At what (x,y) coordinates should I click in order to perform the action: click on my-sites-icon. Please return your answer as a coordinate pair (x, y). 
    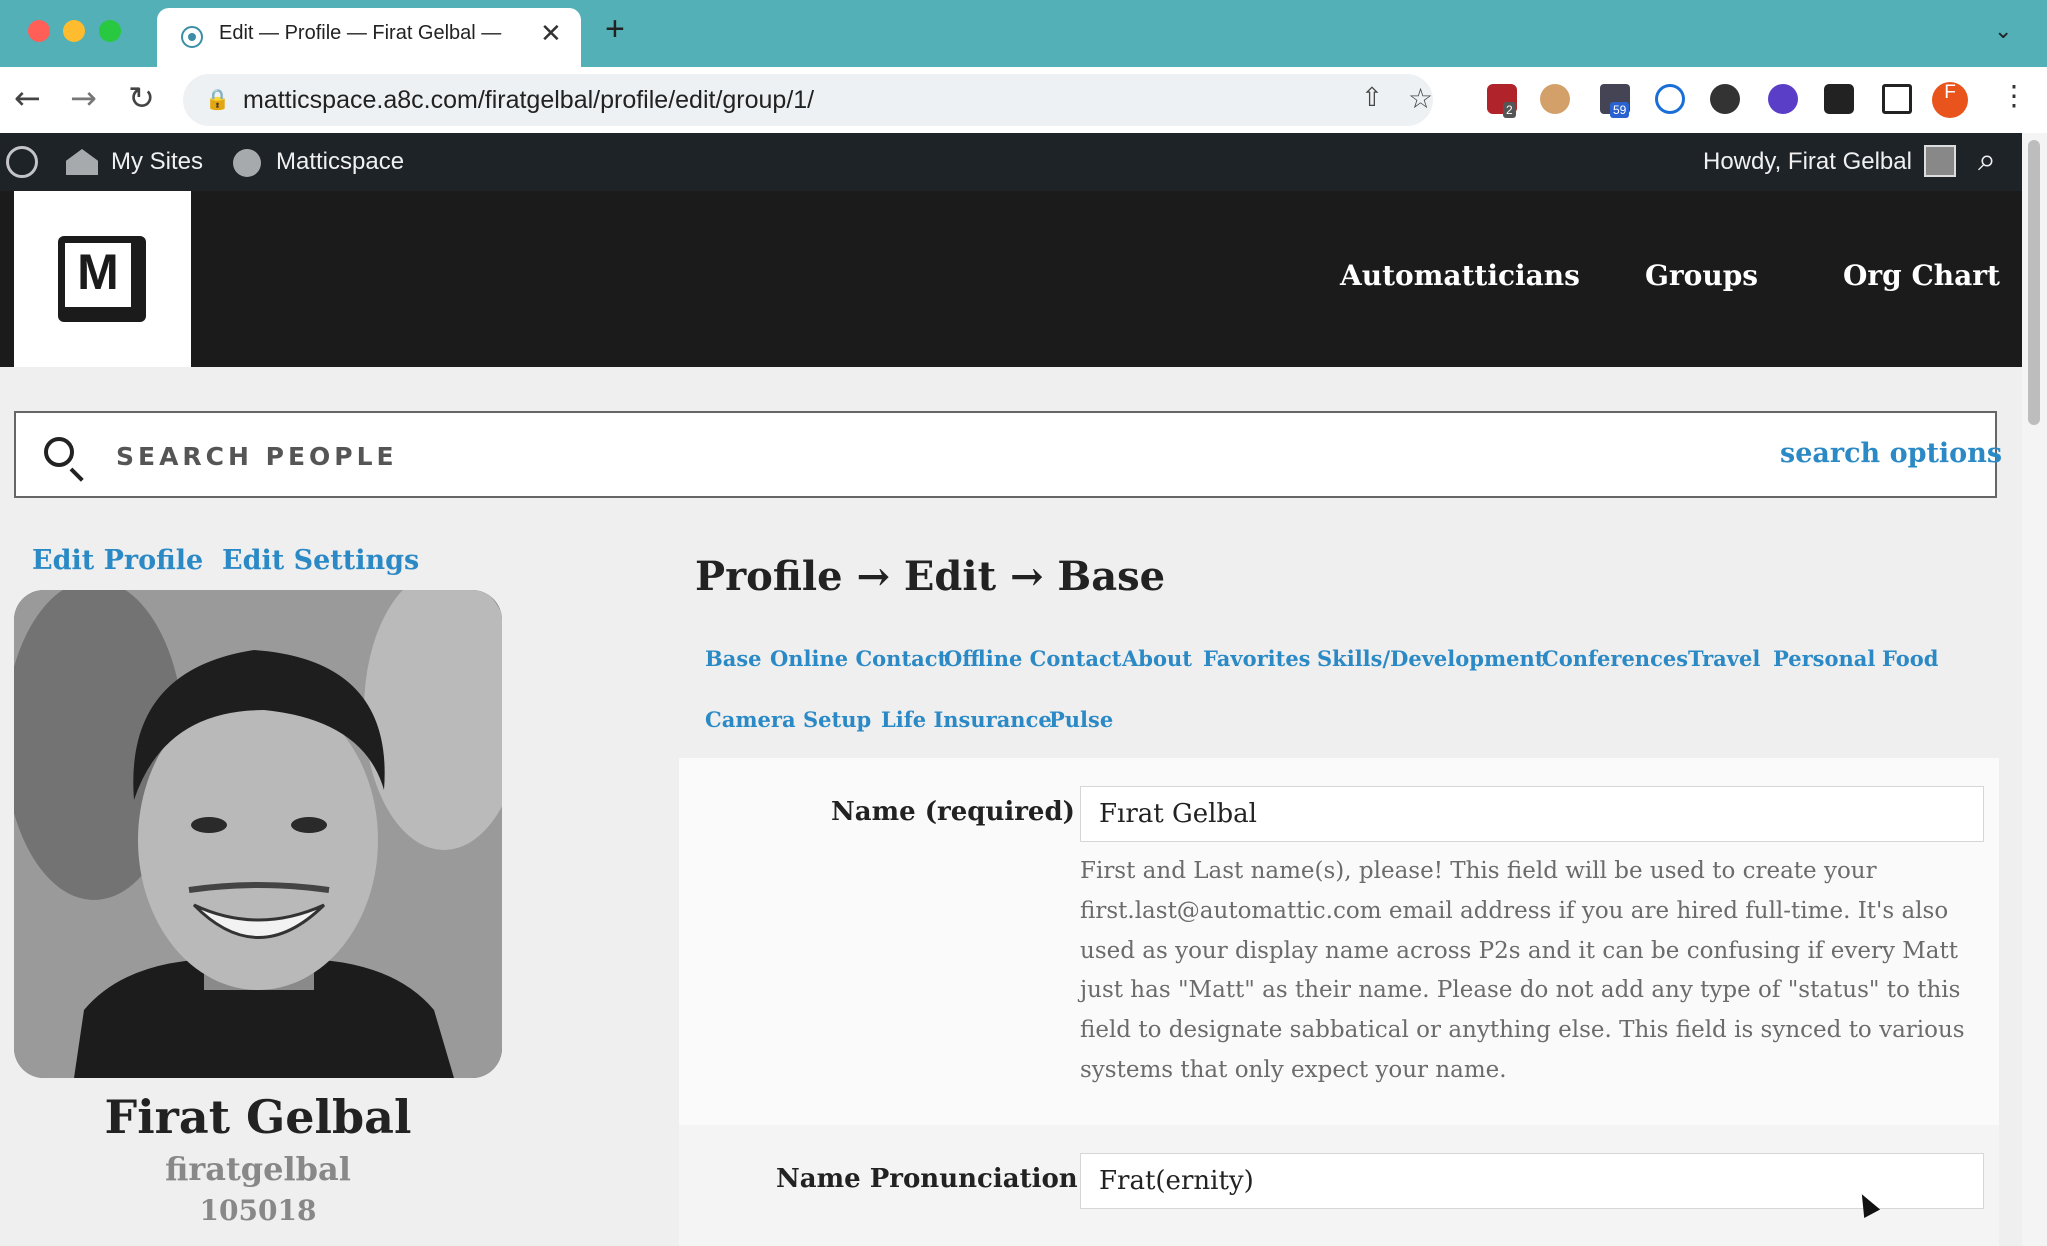
    Looking at the image, I should click on (82, 162).